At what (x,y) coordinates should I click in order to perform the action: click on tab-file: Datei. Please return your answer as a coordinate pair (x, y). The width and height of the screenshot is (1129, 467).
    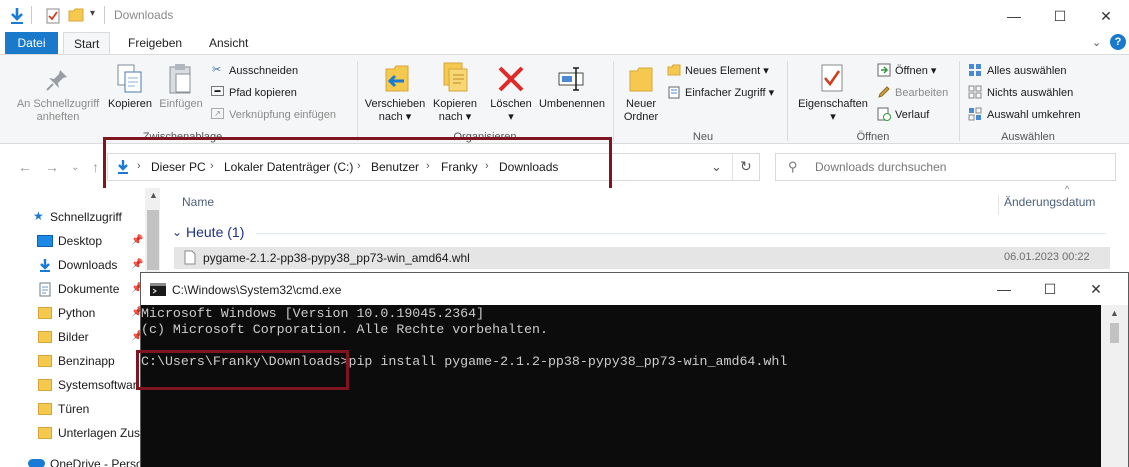
    Looking at the image, I should click on (31, 43).